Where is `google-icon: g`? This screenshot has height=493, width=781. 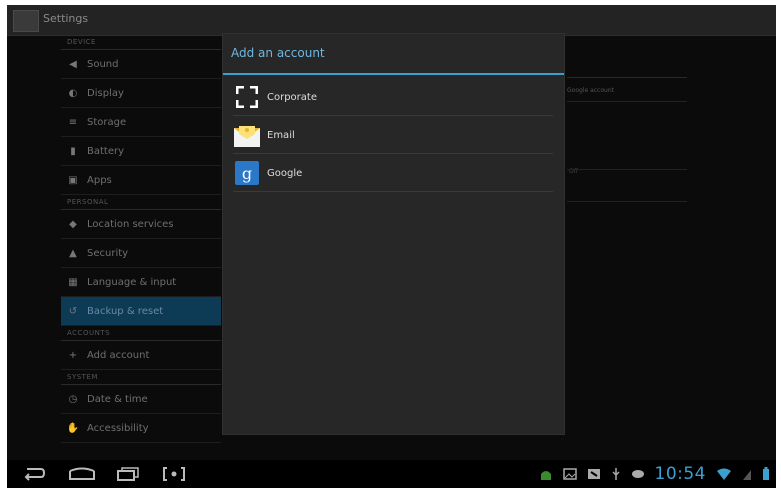
google-icon: g is located at coordinates (247, 173).